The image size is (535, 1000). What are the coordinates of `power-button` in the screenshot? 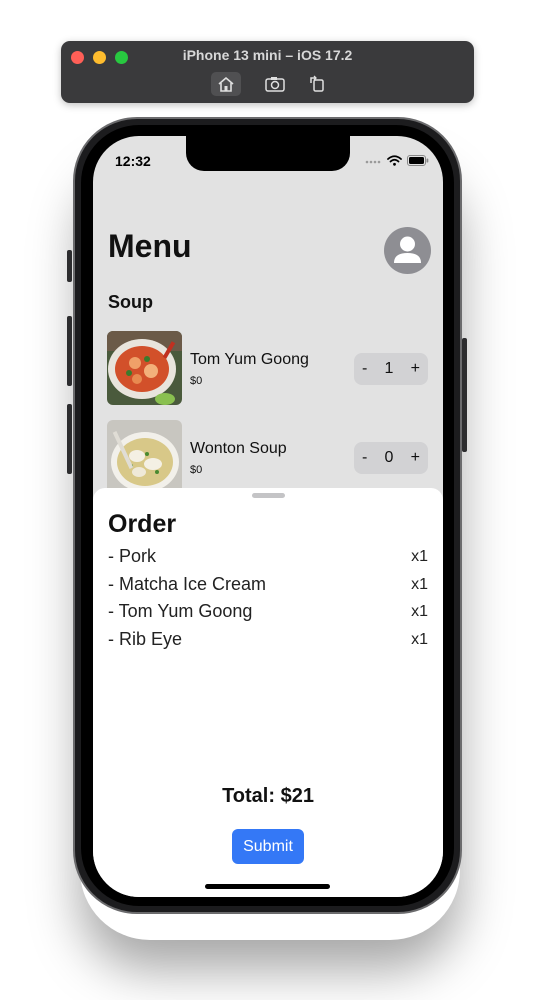 It's located at (464, 395).